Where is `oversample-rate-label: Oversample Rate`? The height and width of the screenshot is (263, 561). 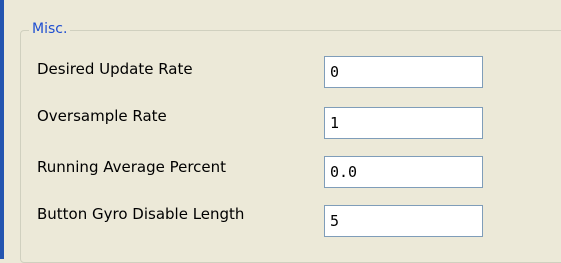
oversample-rate-label: Oversample Rate is located at coordinates (102, 116).